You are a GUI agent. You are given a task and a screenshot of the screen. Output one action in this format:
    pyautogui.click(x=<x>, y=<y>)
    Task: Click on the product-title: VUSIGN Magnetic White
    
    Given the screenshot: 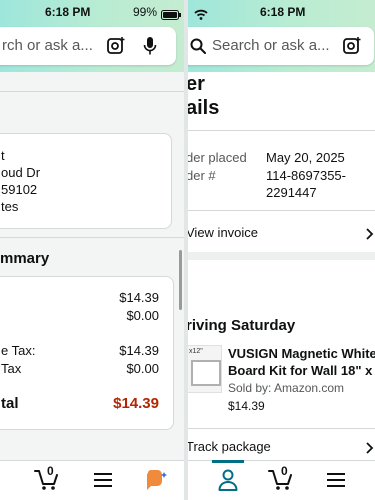 What is the action you would take?
    pyautogui.click(x=301, y=353)
    